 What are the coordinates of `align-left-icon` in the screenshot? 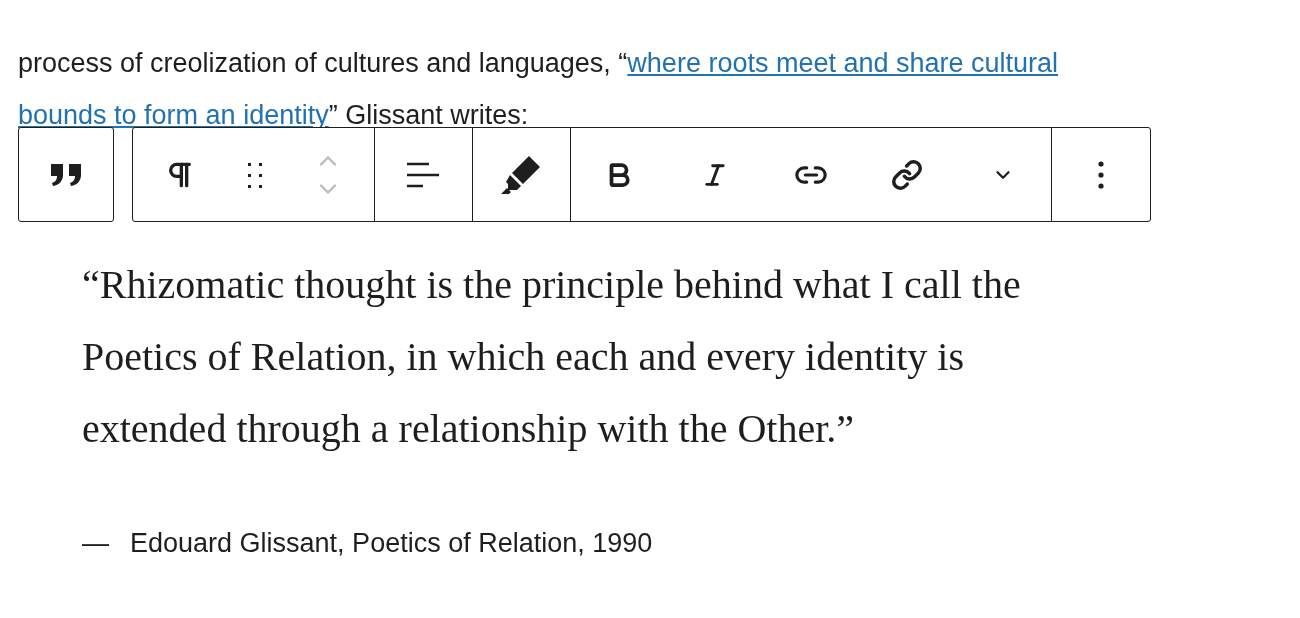 It's located at (423, 174).